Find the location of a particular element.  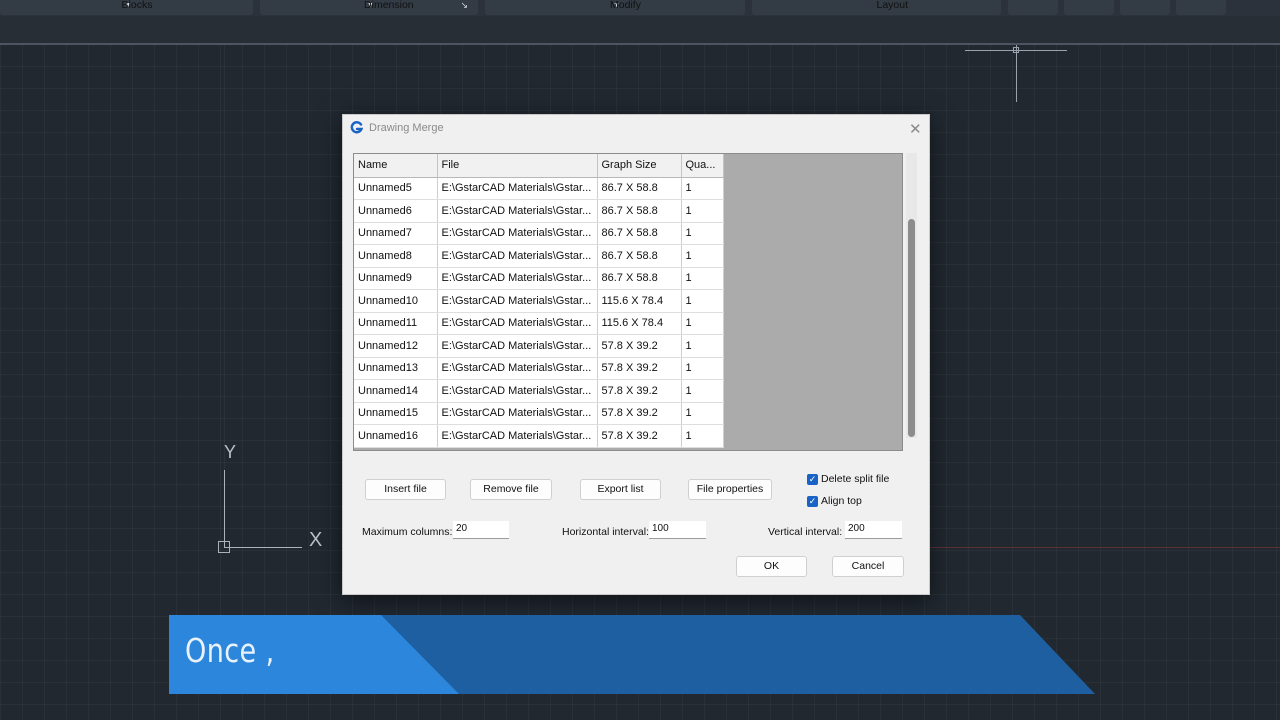

cell-name: Unnamed13 is located at coordinates (396, 368).